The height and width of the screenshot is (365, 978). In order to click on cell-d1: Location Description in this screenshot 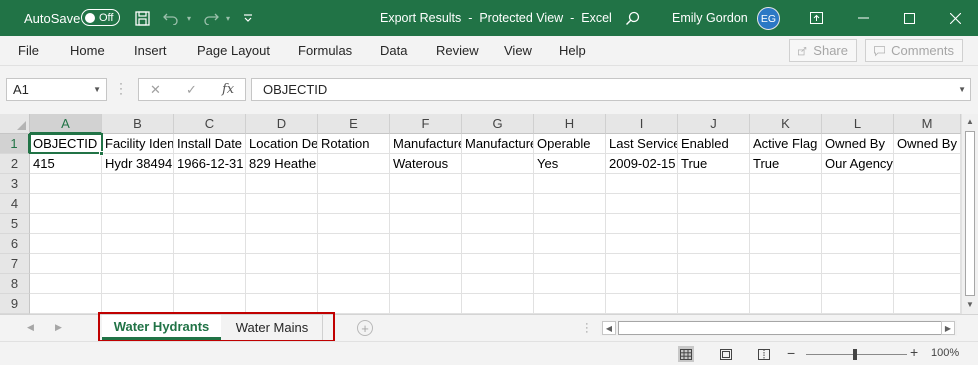, I will do `click(282, 144)`.